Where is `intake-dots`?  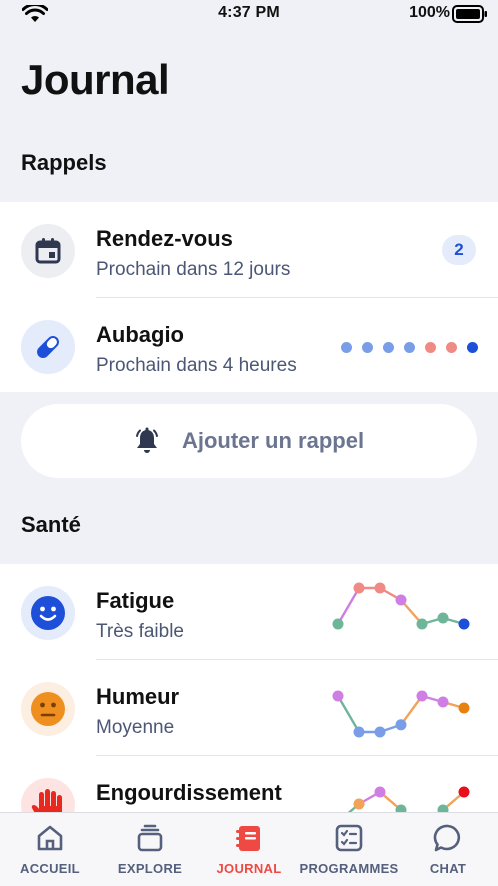
intake-dots is located at coordinates (409, 347).